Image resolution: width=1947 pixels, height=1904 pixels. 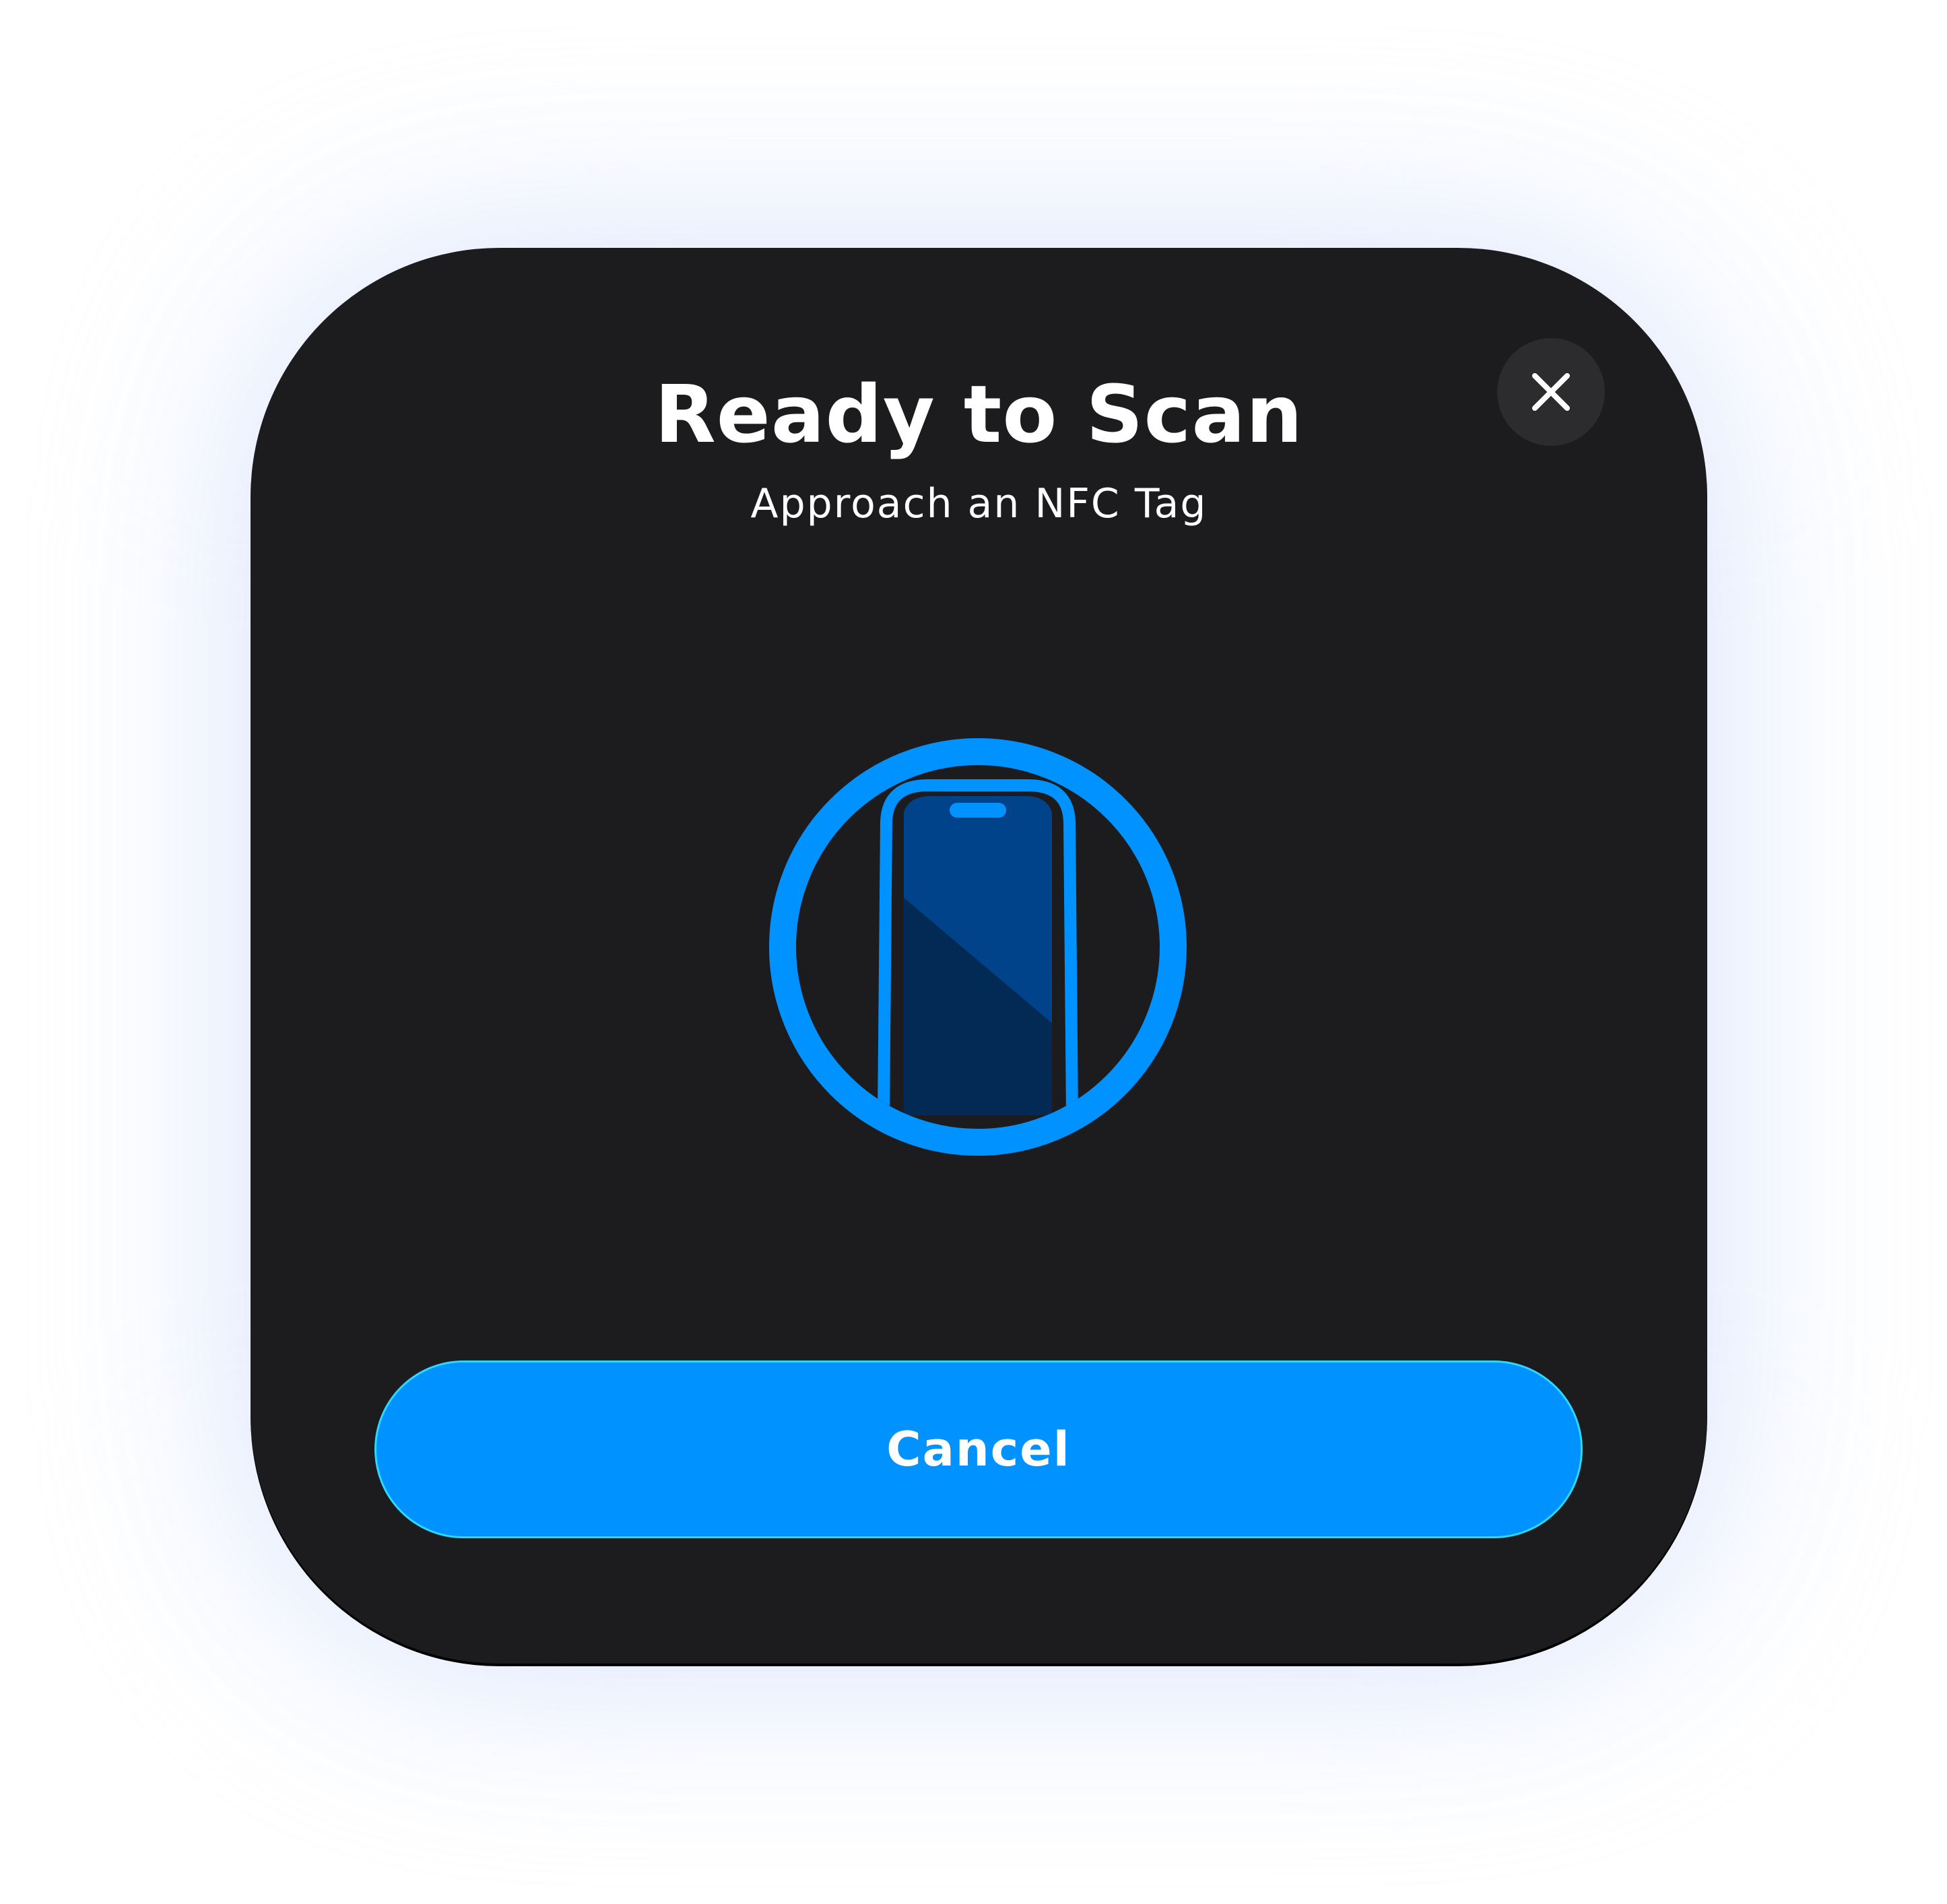 I want to click on phone-icon, so click(x=978, y=948).